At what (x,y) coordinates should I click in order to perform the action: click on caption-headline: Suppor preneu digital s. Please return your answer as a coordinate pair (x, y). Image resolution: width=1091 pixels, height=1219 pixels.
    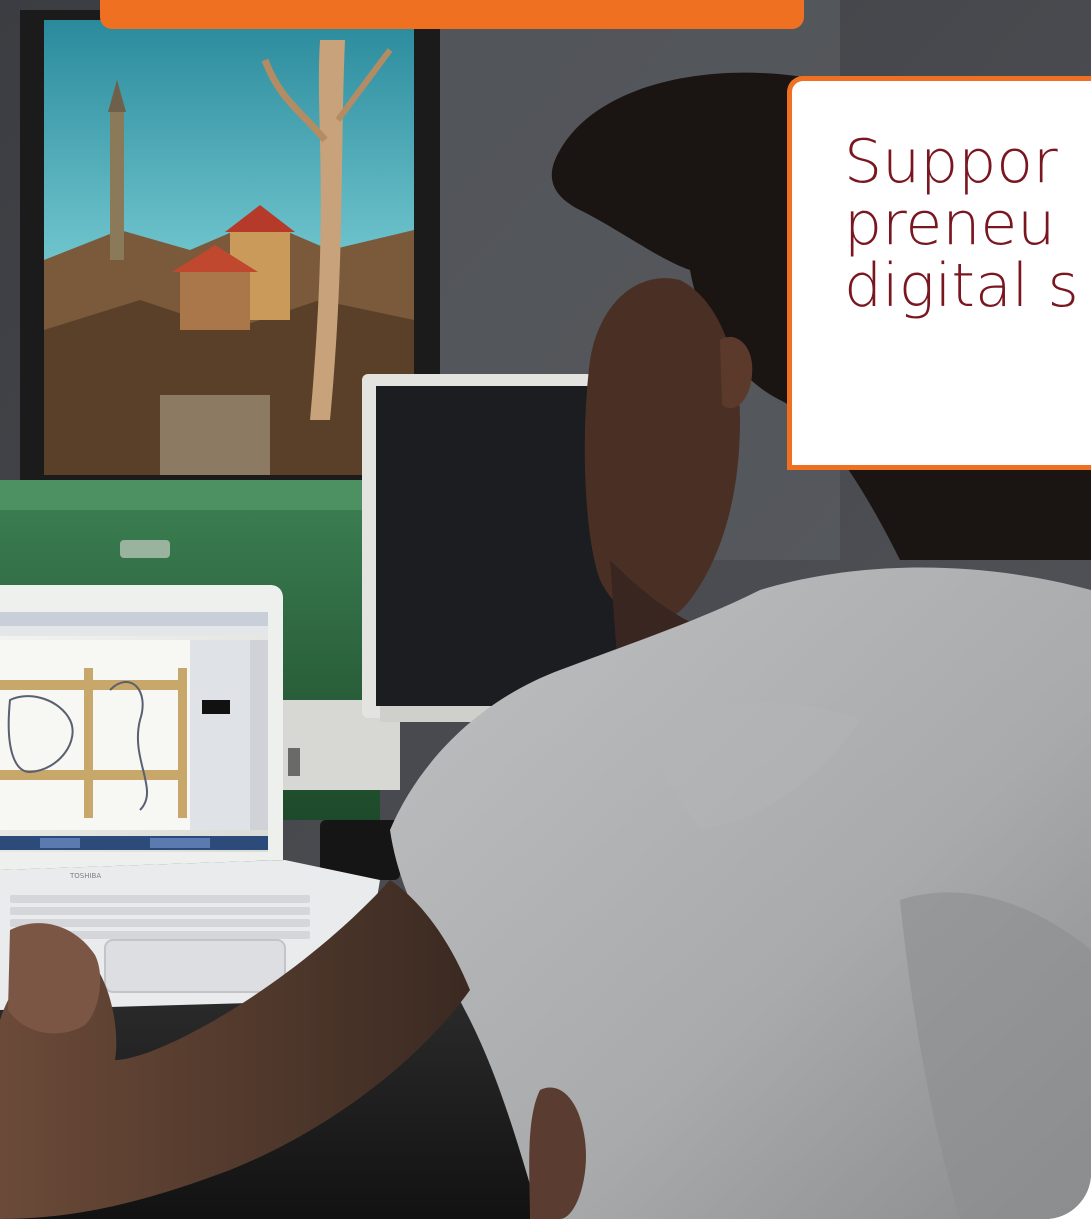
    Looking at the image, I should click on (961, 224).